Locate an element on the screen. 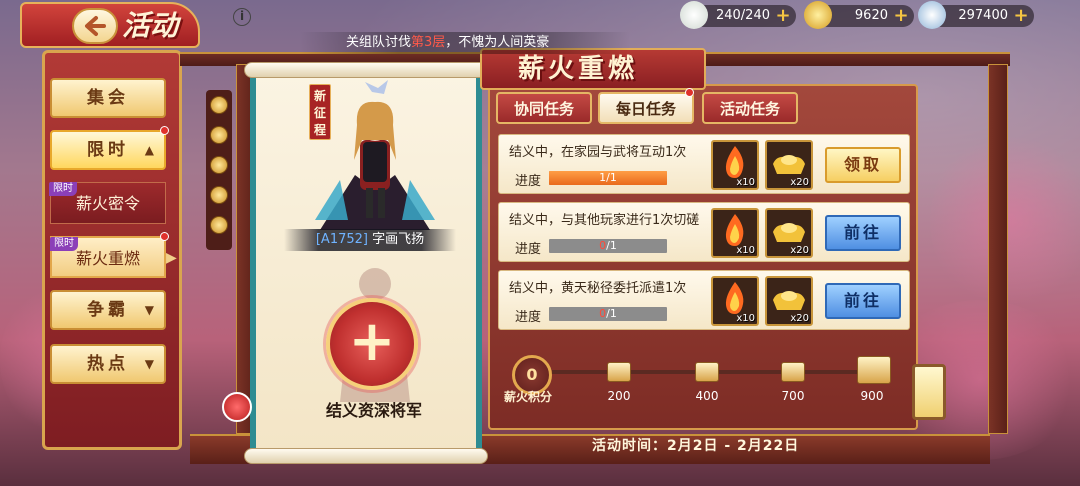  tab-event-tasks: 活动任务 is located at coordinates (750, 108).